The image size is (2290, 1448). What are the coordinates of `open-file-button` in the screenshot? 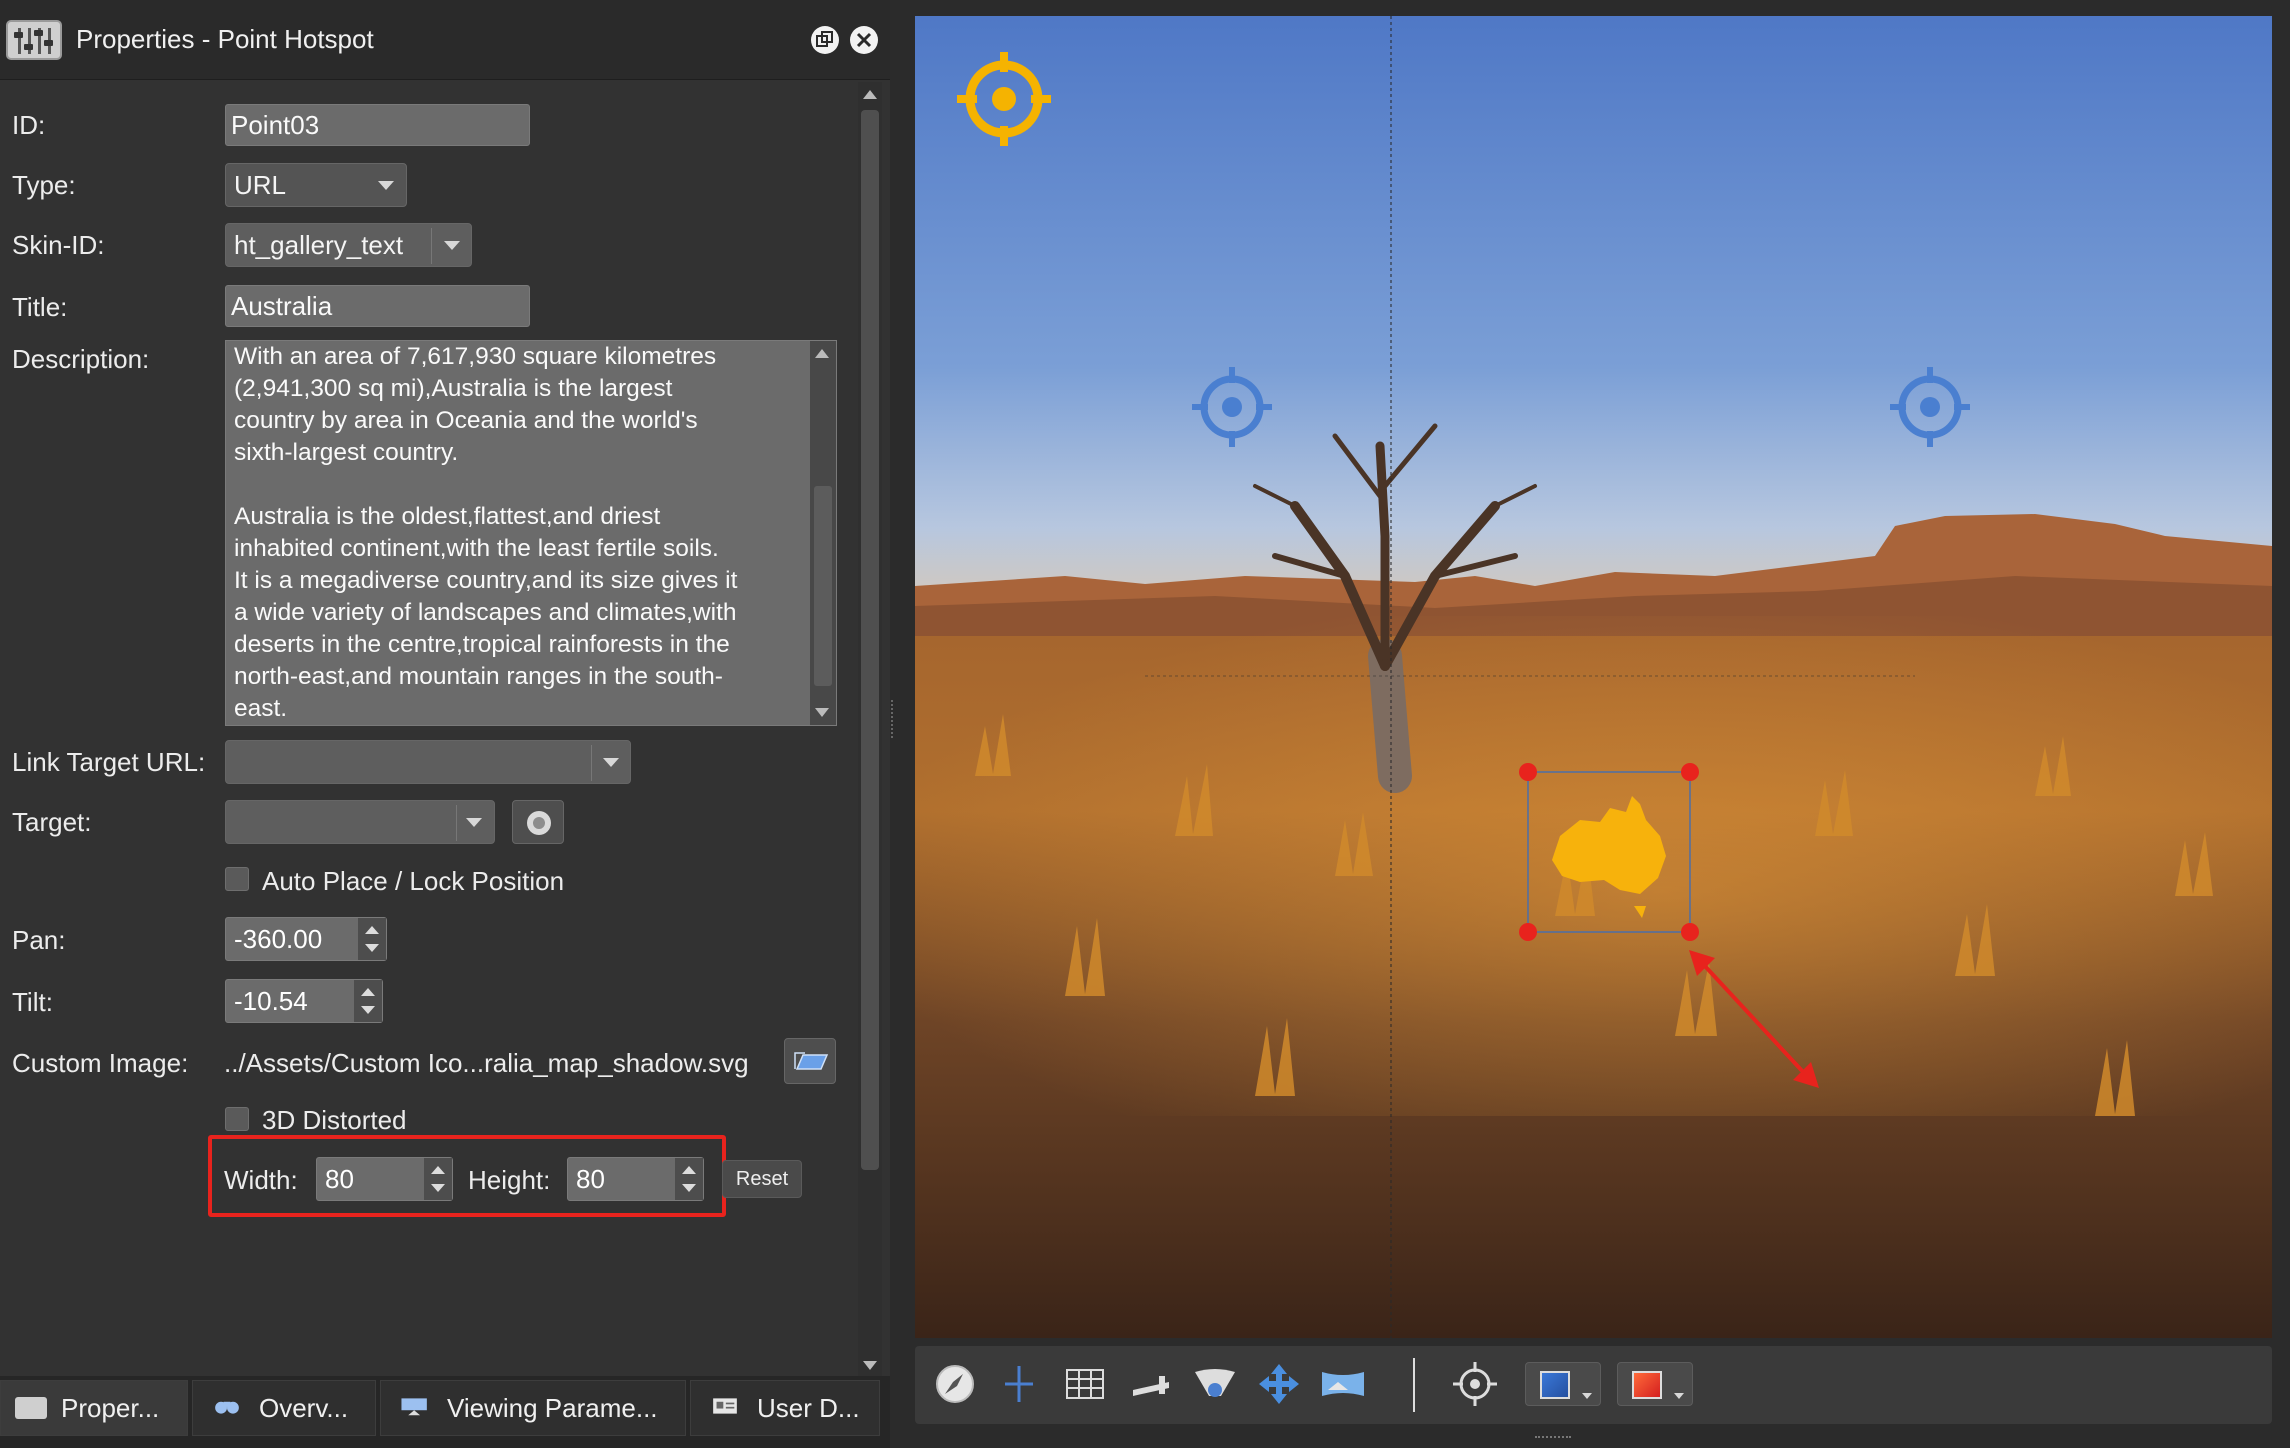 It's located at (810, 1061).